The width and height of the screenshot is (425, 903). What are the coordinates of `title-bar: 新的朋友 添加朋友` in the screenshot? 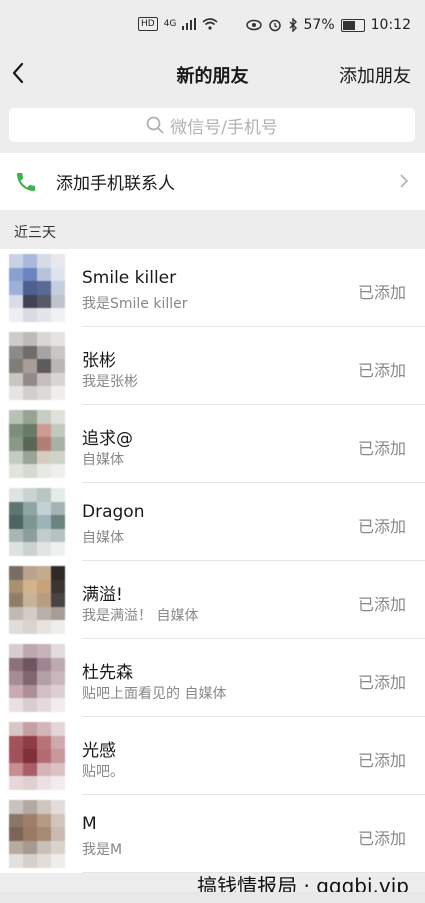 It's located at (212, 74).